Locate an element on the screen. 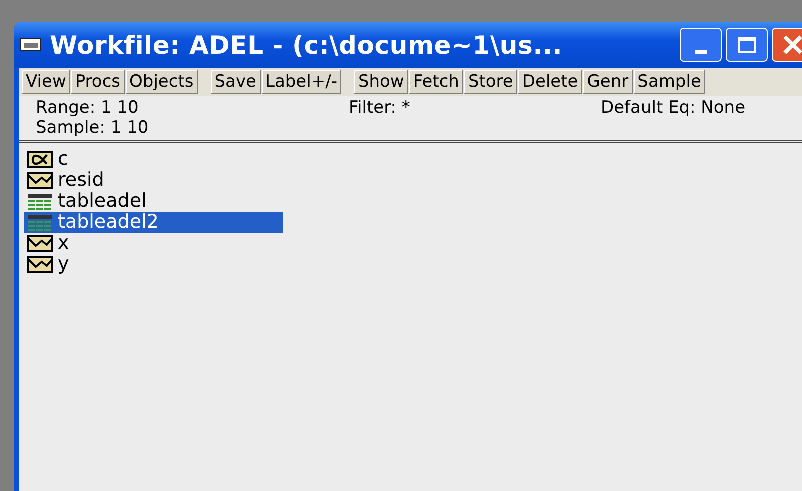 This screenshot has height=491, width=802. close-button is located at coordinates (787, 45).